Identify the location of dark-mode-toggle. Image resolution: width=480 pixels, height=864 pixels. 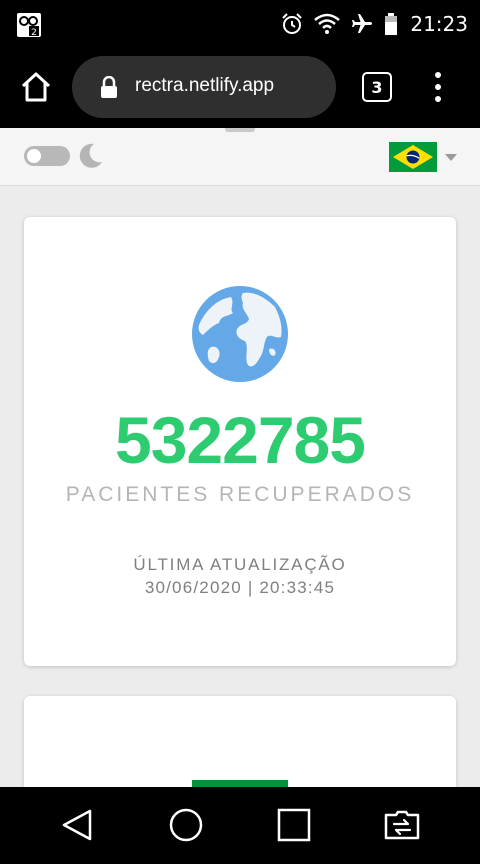
(47, 156).